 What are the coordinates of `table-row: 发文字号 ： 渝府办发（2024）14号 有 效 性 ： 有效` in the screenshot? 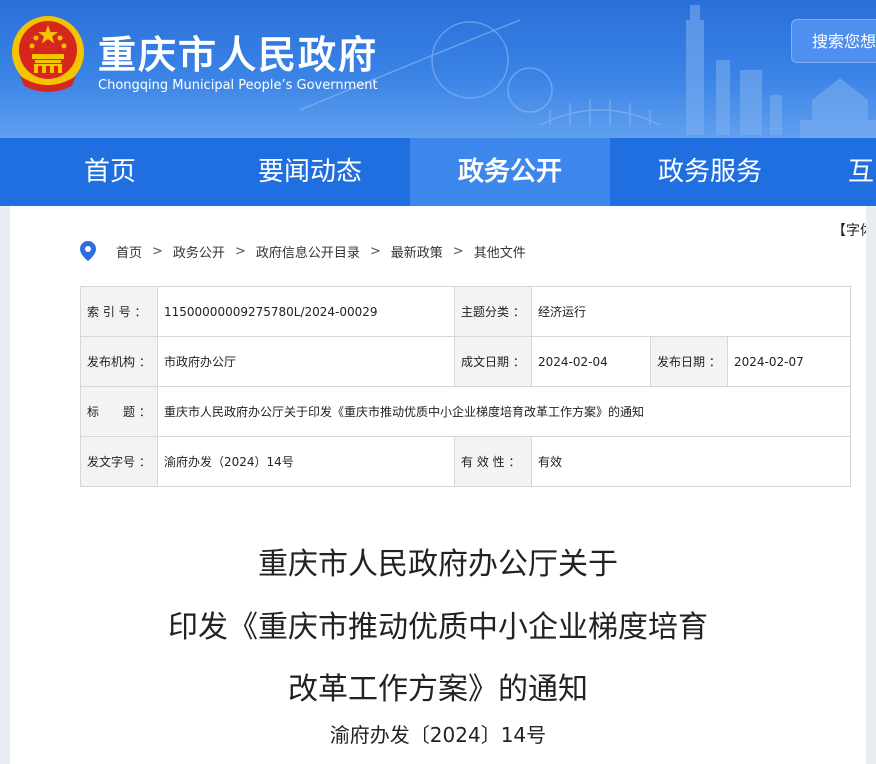 It's located at (466, 461).